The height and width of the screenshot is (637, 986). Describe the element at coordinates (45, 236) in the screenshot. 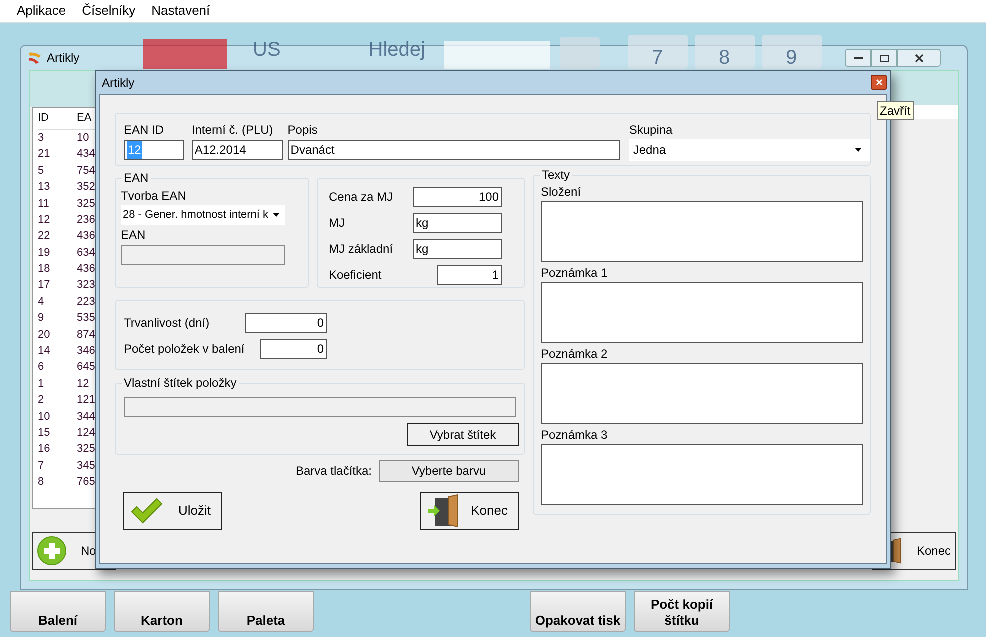

I see `table-cell-text: 22` at that location.